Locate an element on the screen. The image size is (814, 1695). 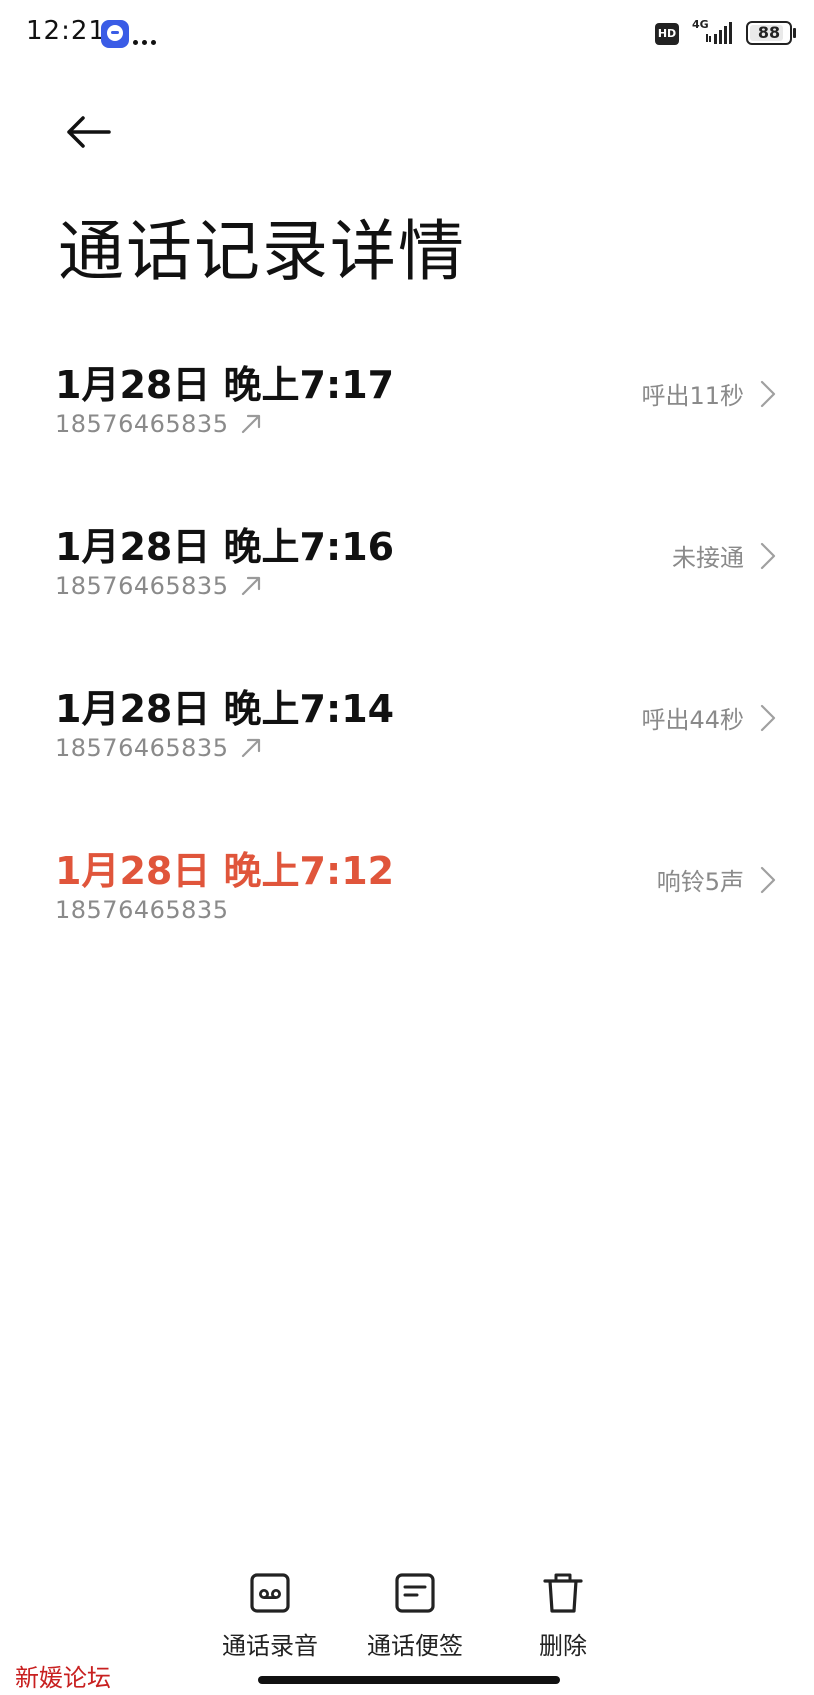
cassette-icon is located at coordinates (270, 1593).